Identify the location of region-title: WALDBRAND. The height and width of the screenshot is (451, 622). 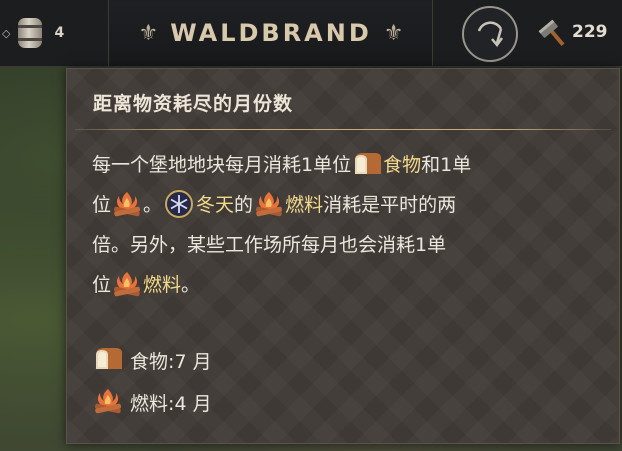
(271, 33).